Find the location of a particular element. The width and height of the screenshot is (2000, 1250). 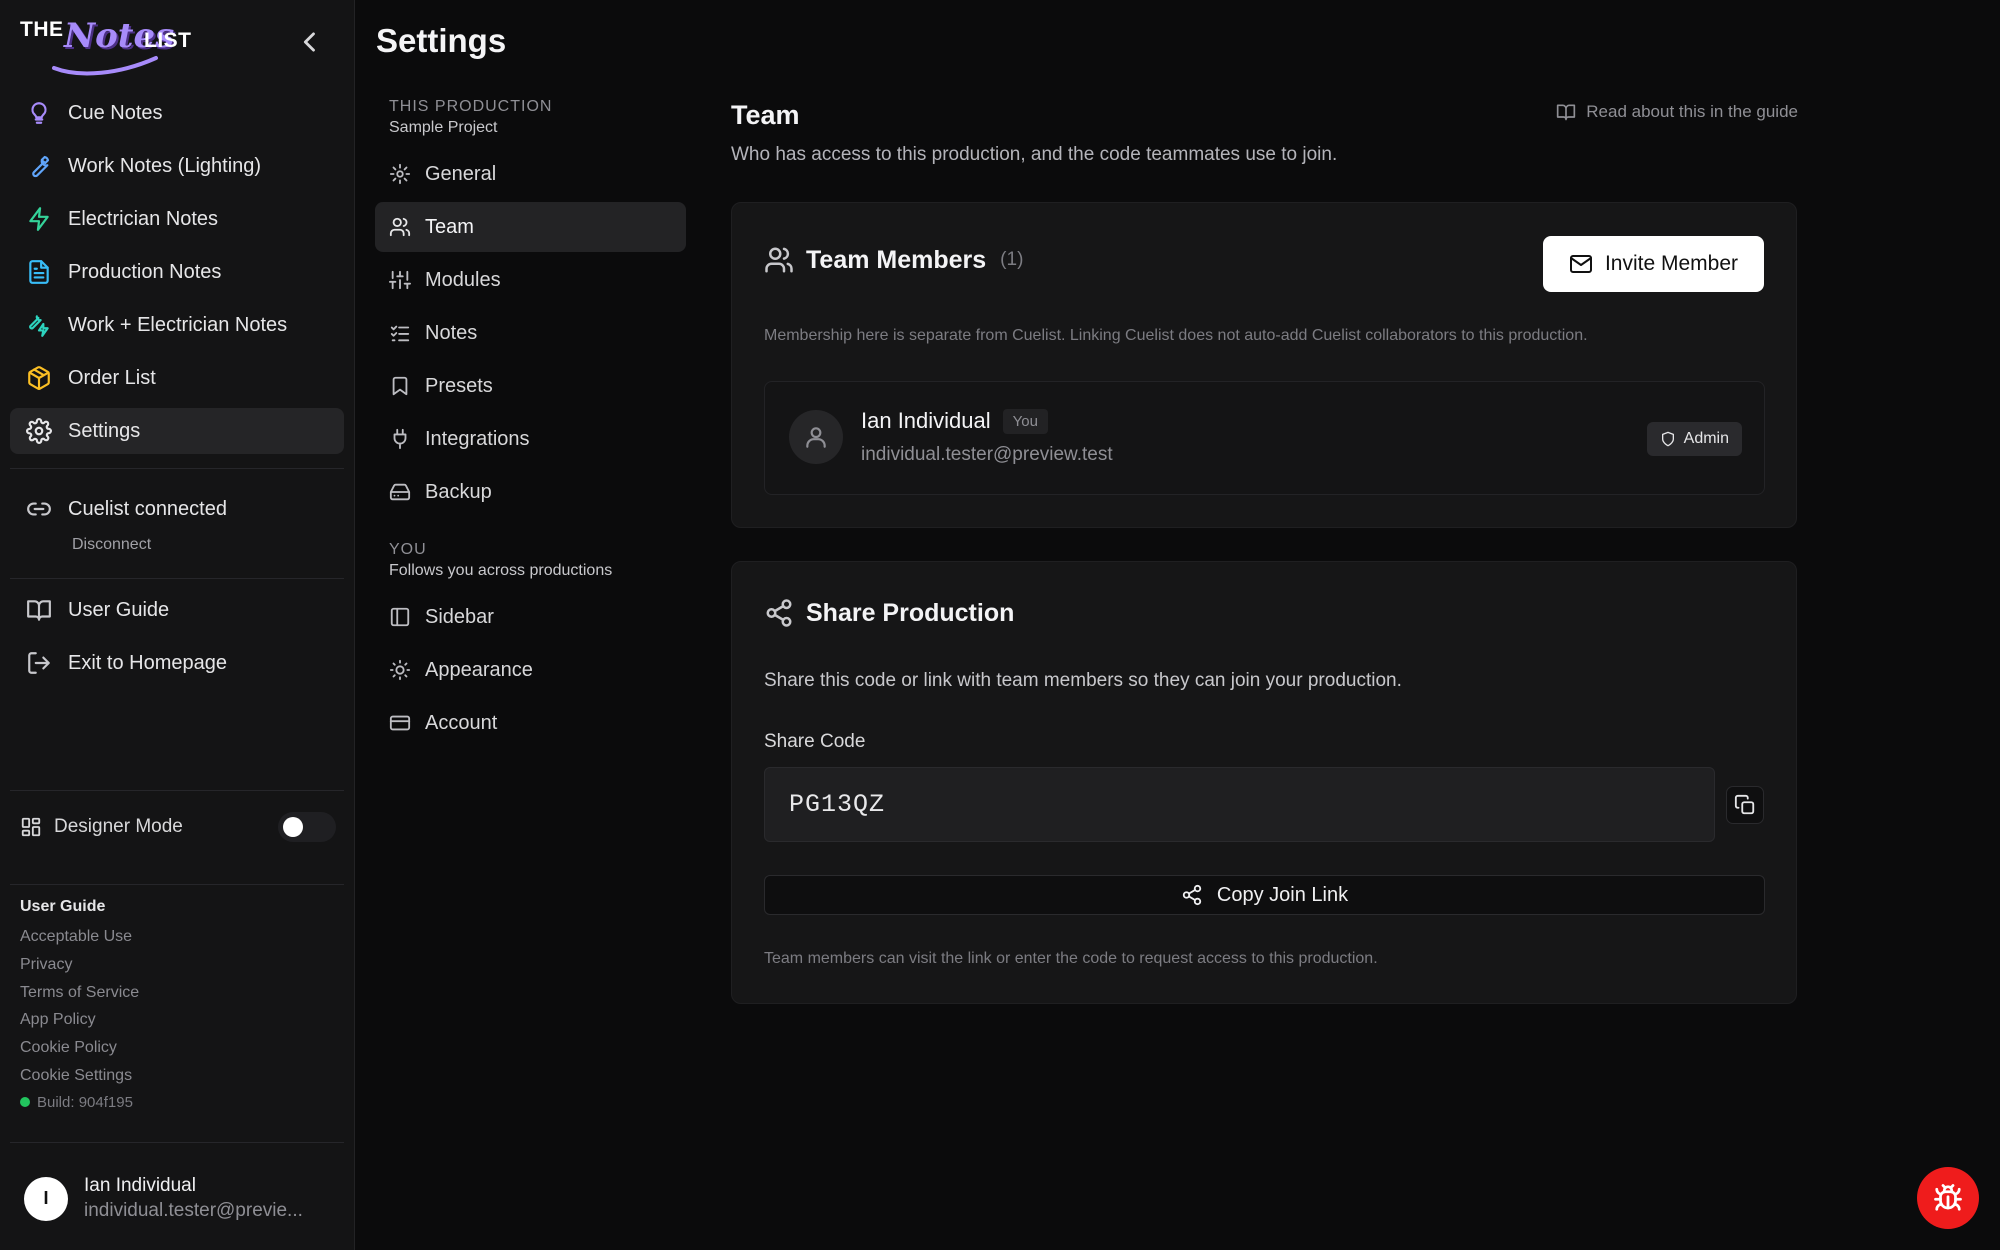

sidebar-item-label: Settings is located at coordinates (104, 430).